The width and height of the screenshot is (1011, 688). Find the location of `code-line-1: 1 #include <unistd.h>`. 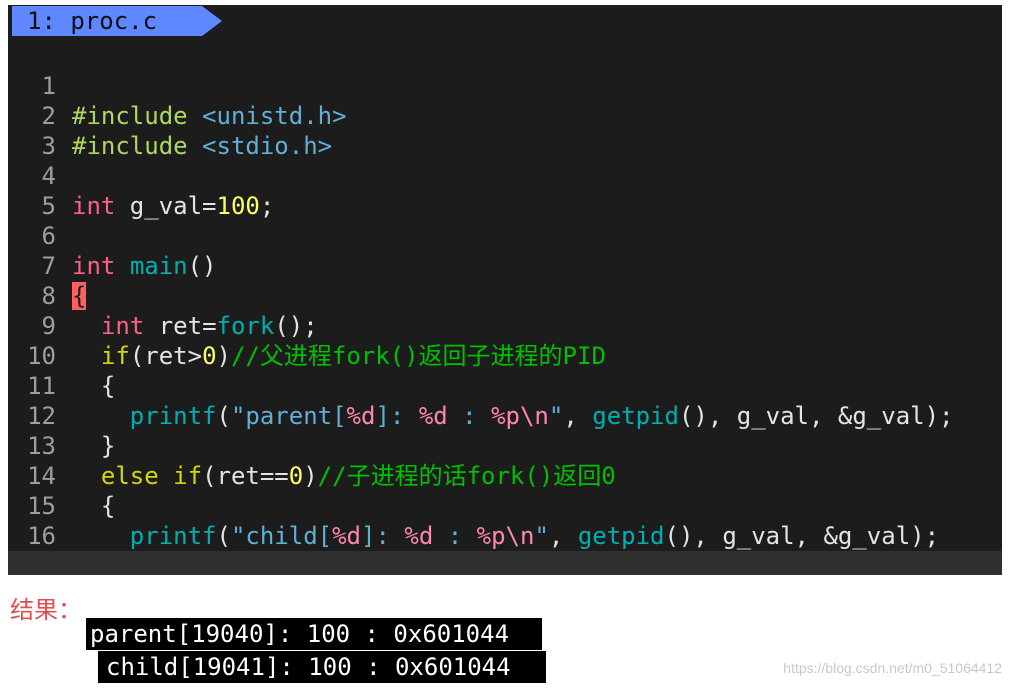

code-line-1: 1 #include <unistd.h> is located at coordinates (505, 85).